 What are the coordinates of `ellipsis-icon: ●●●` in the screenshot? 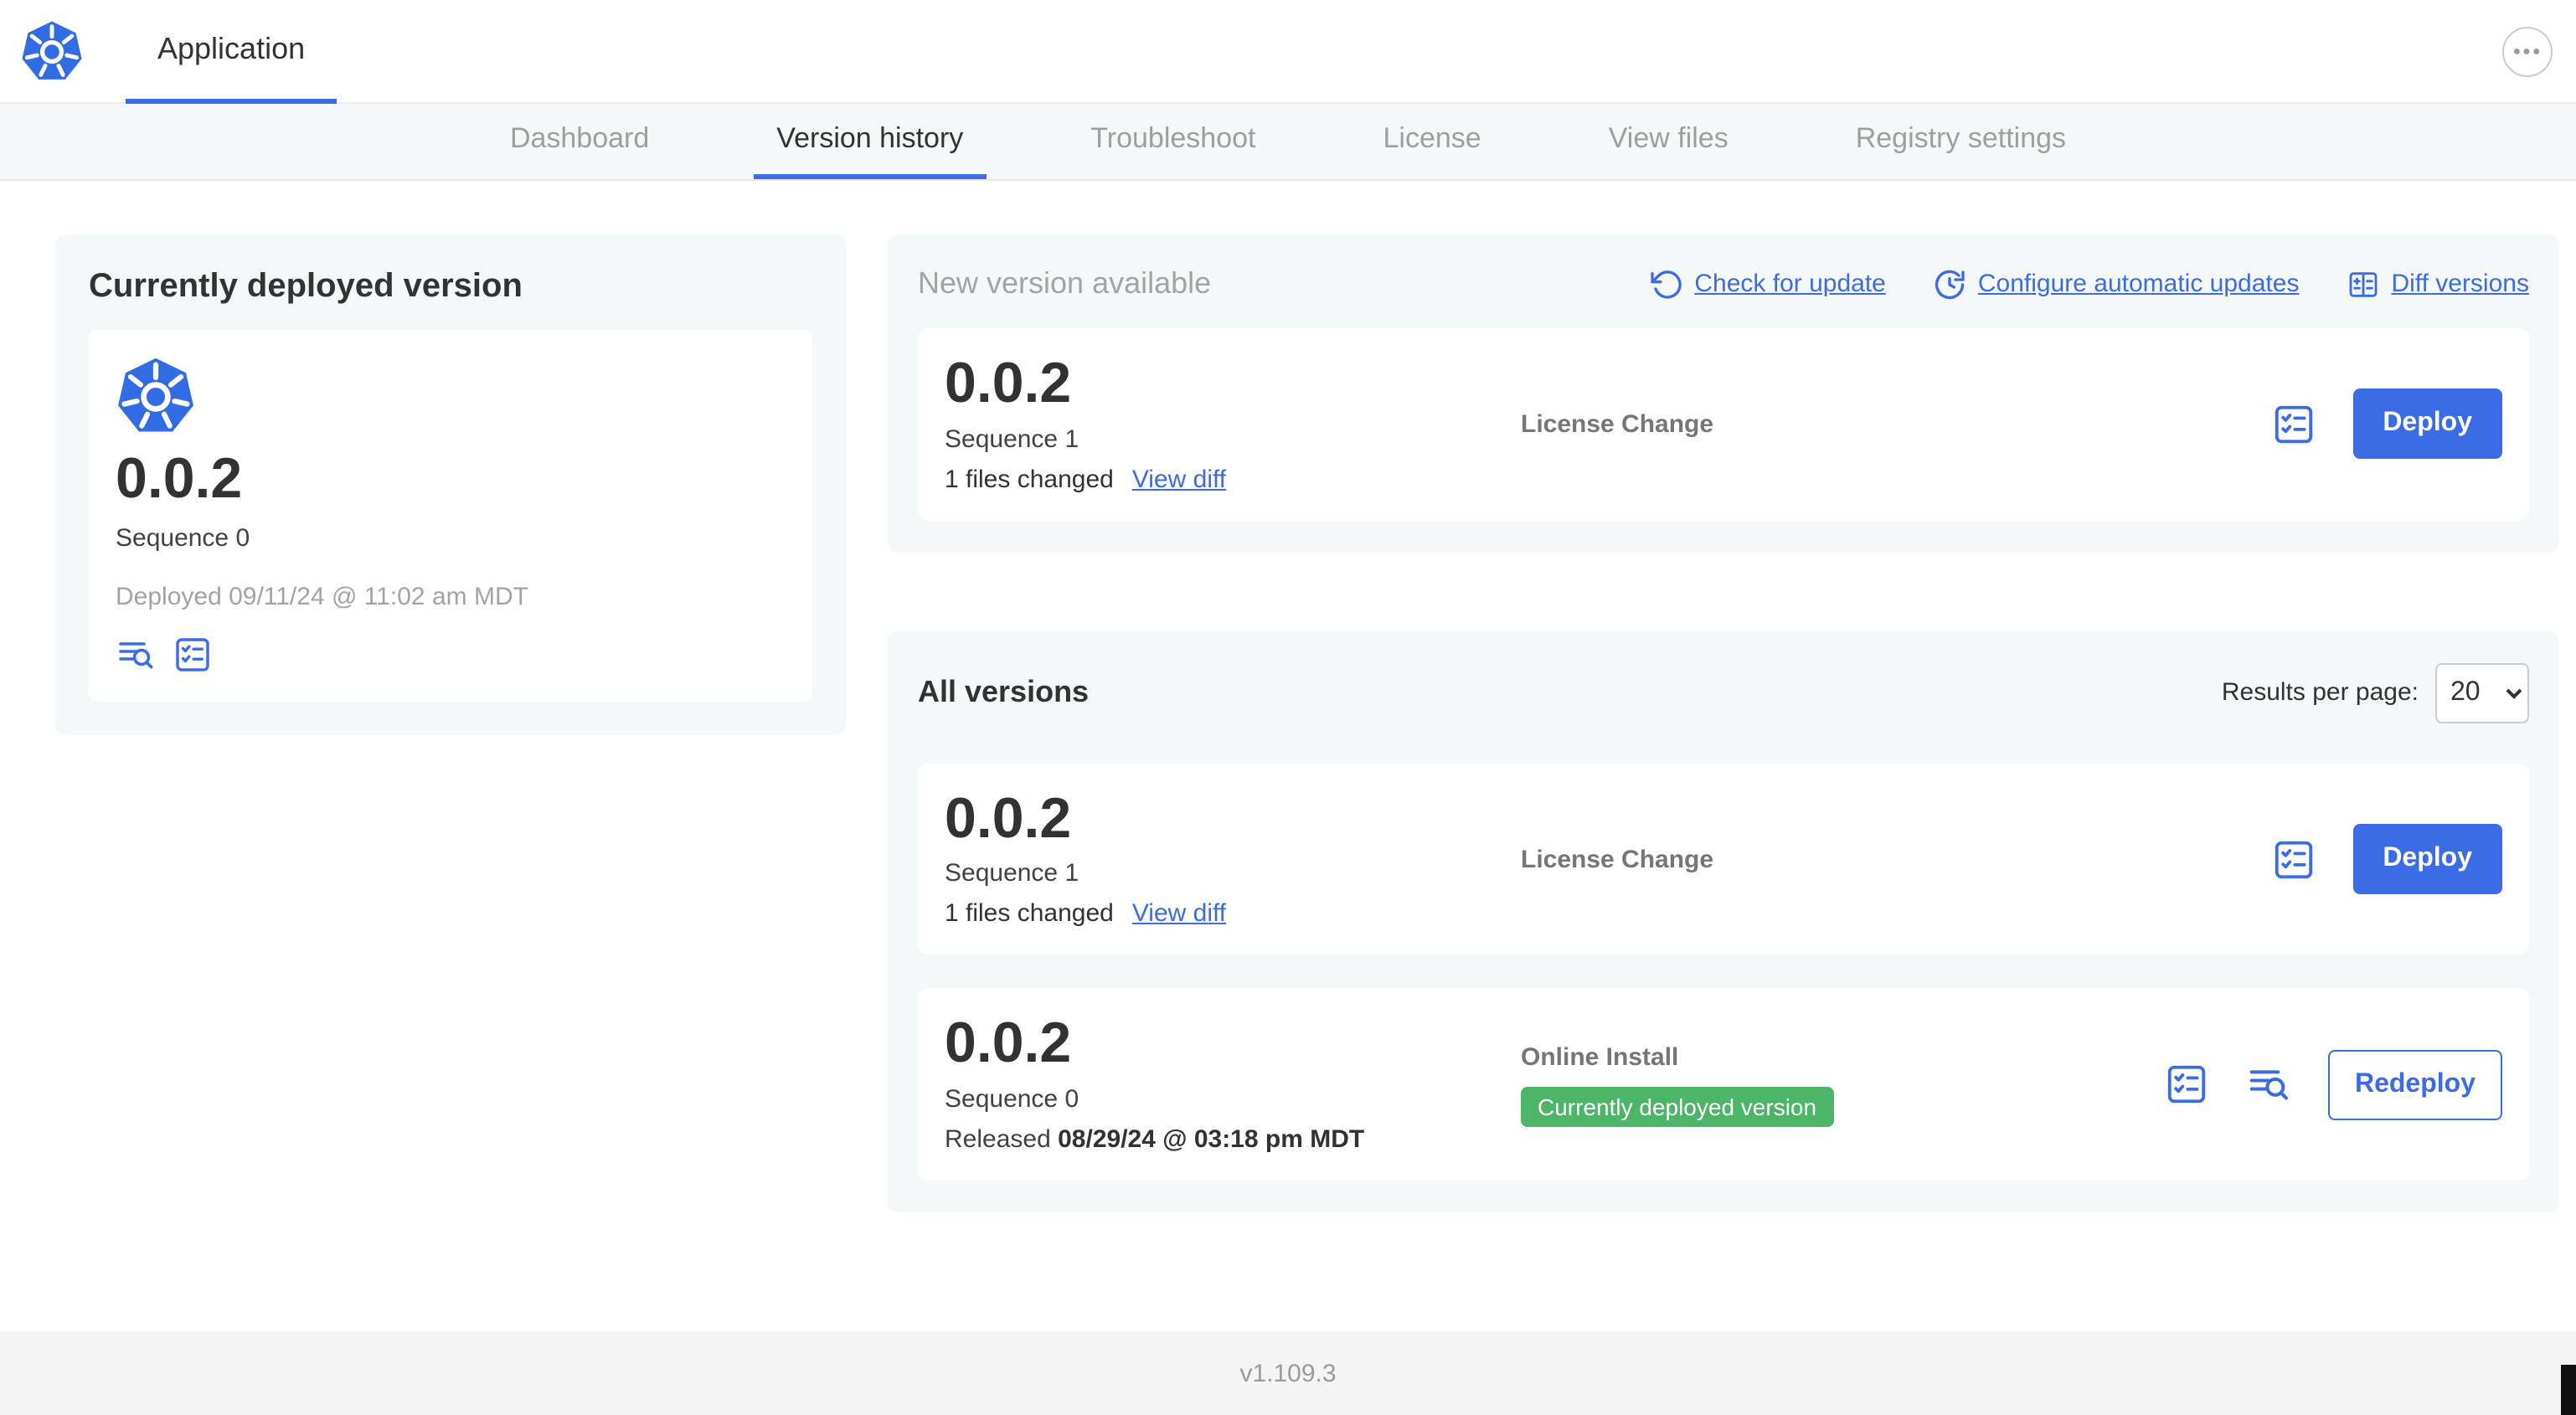 It's located at (2527, 51).